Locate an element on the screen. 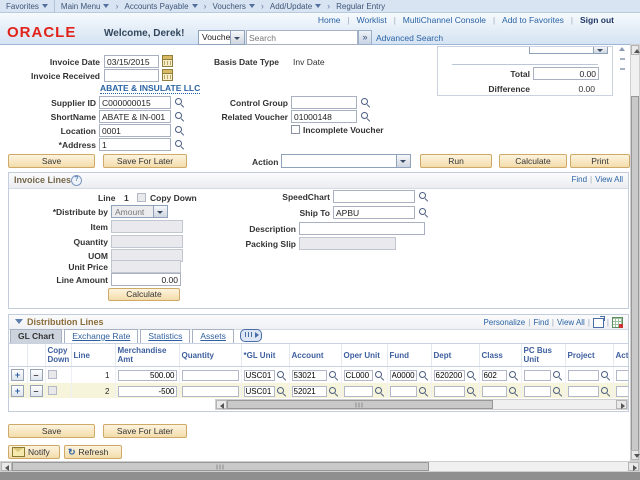  favorites-menu: Favorites is located at coordinates (27, 6).